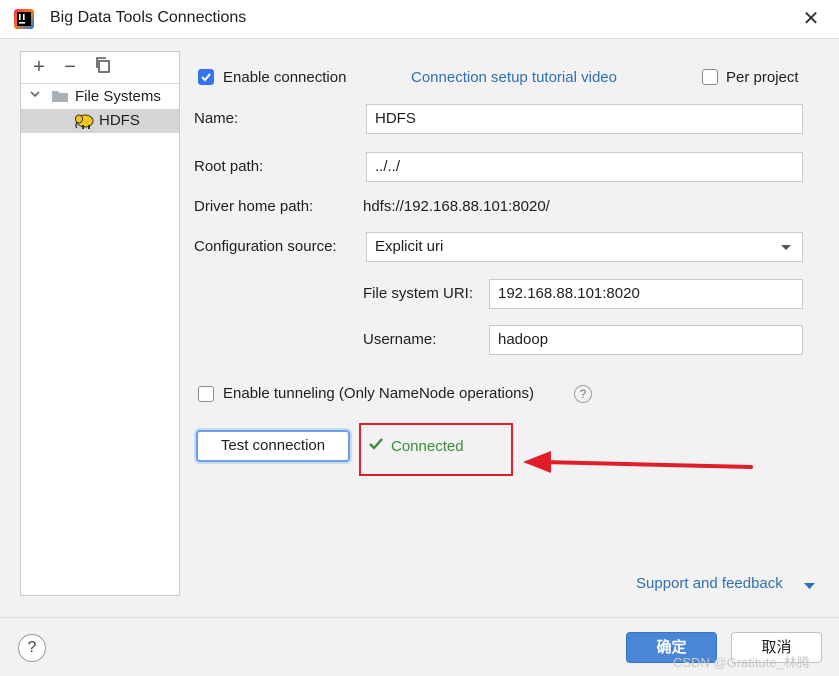 This screenshot has width=839, height=676. I want to click on tree-item-label: HDFS, so click(119, 120).